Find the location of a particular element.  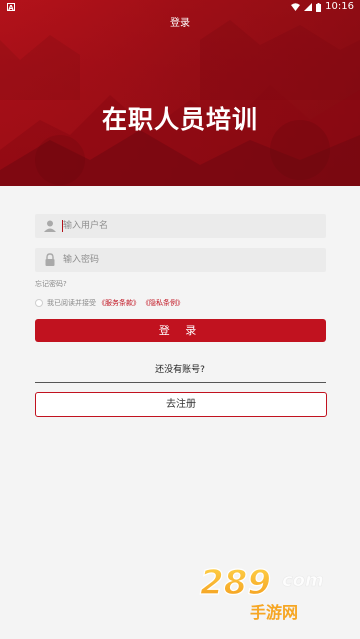

status-icons: 10:16 is located at coordinates (322, 7).